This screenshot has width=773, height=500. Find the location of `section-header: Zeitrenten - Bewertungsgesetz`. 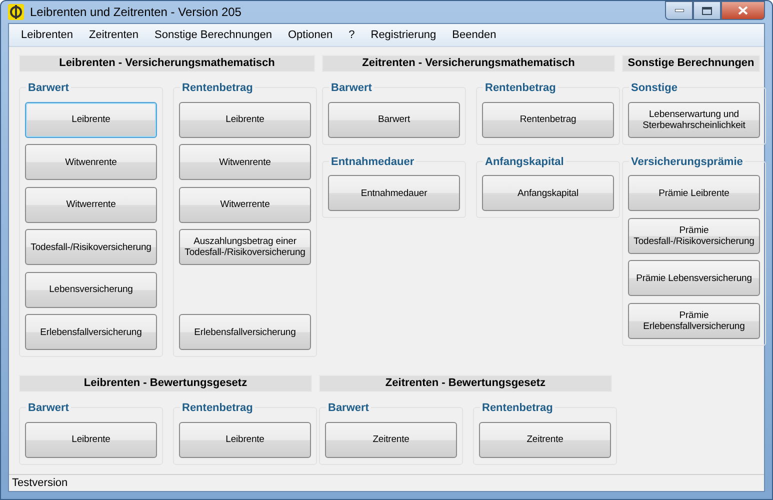

section-header: Zeitrenten - Bewertungsgesetz is located at coordinates (465, 383).